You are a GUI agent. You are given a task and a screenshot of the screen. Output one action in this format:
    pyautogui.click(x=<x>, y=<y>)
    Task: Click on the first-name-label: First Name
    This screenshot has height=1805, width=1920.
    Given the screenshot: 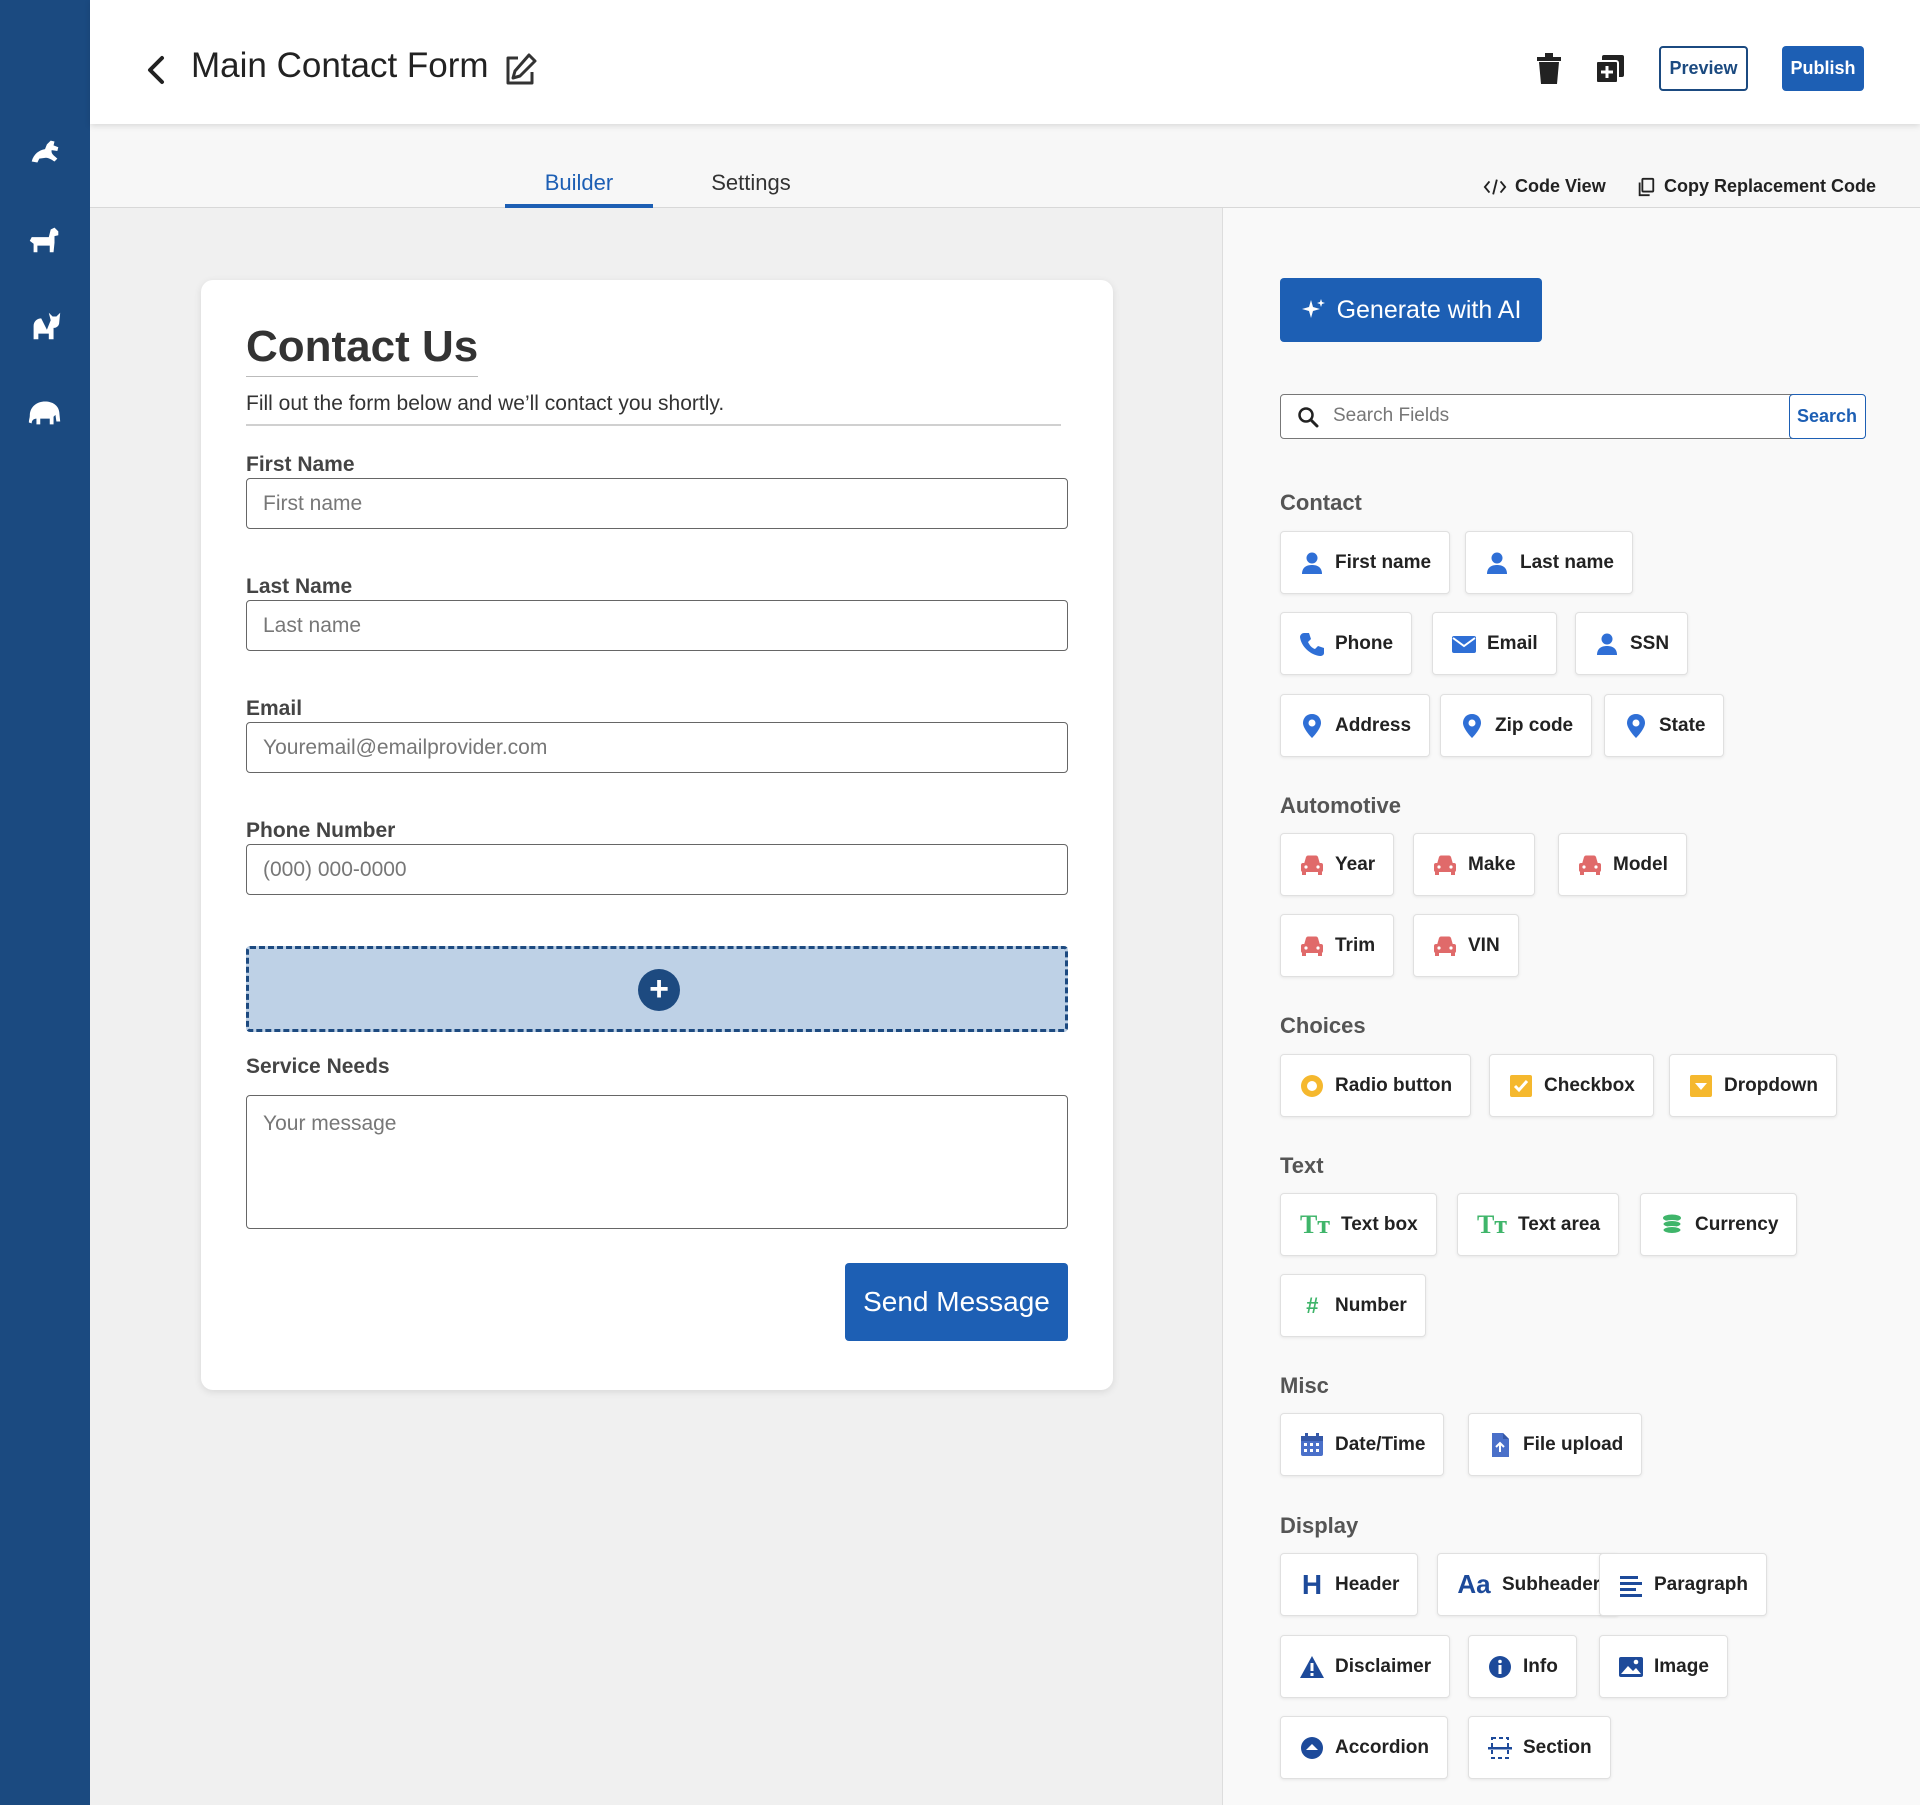 What is the action you would take?
    pyautogui.click(x=300, y=464)
    